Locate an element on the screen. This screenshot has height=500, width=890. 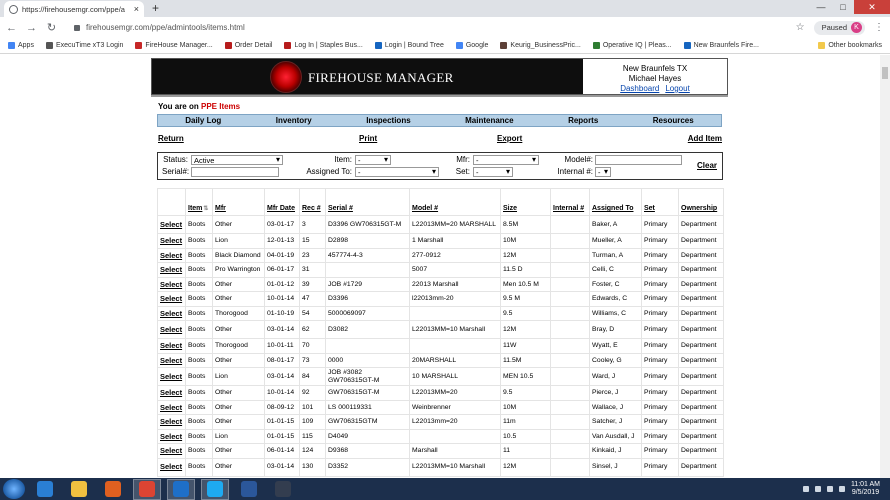
return-link: Return is located at coordinates (171, 138).